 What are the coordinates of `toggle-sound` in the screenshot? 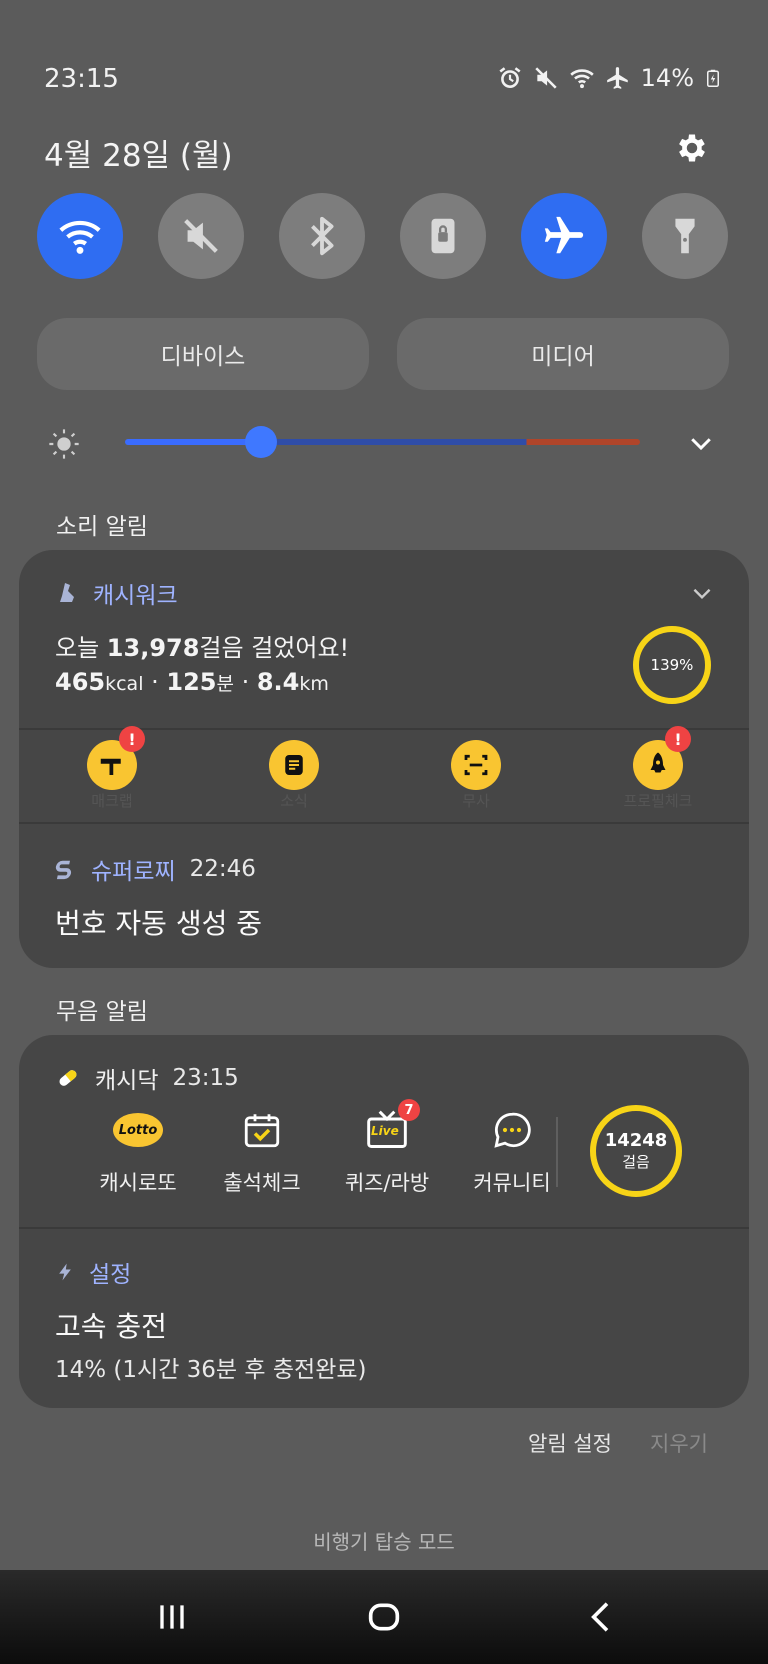 It's located at (201, 236).